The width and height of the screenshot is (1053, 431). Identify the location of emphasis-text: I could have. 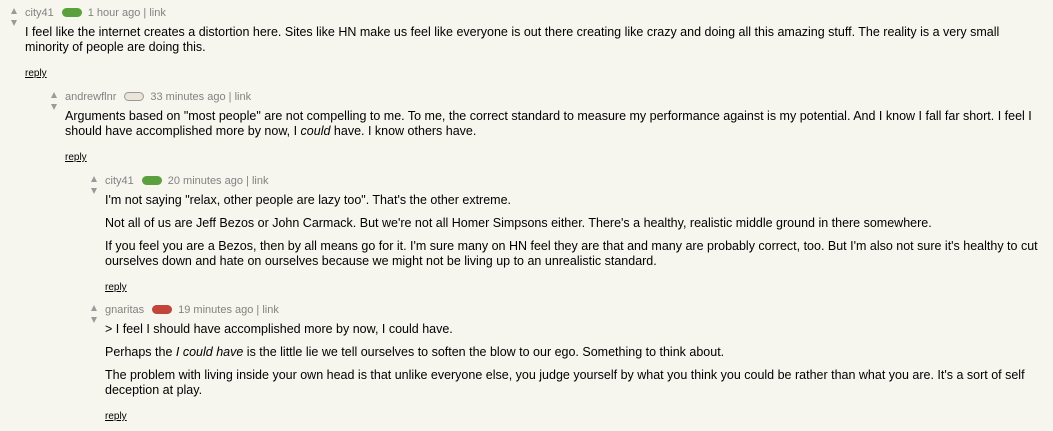
(209, 352).